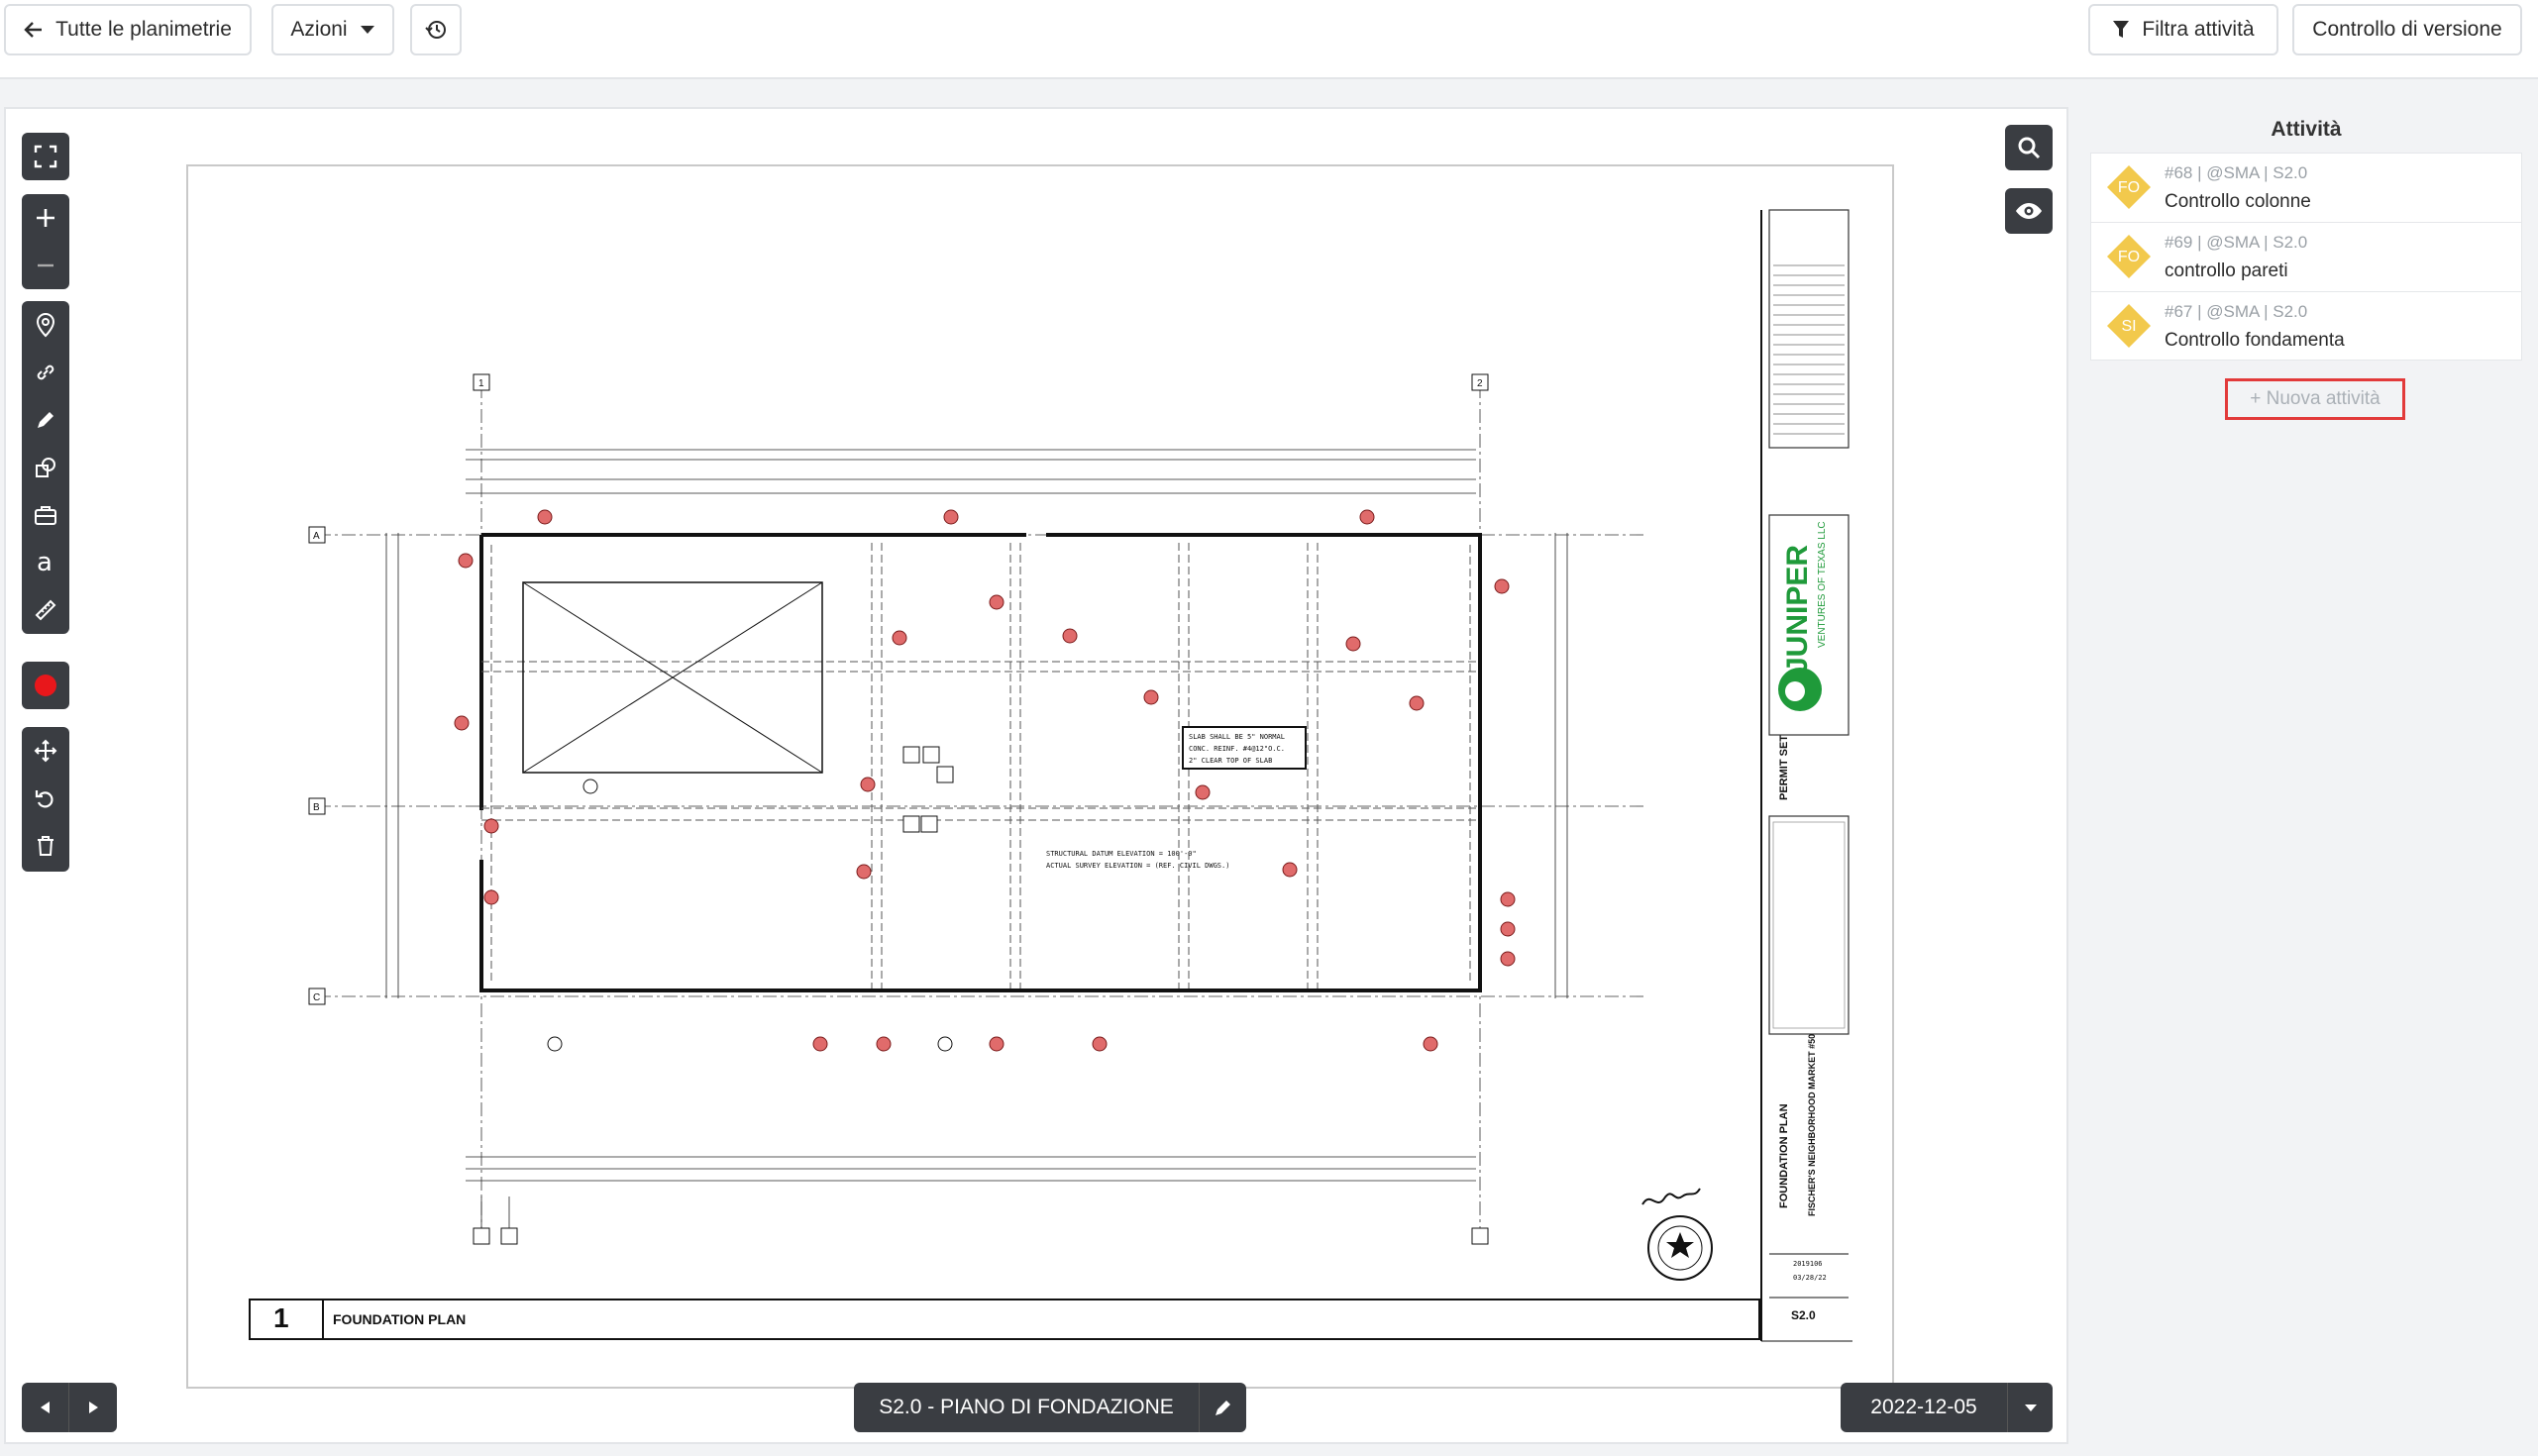 Image resolution: width=2538 pixels, height=1456 pixels. I want to click on filter-label: Filtra attività, so click(2198, 29).